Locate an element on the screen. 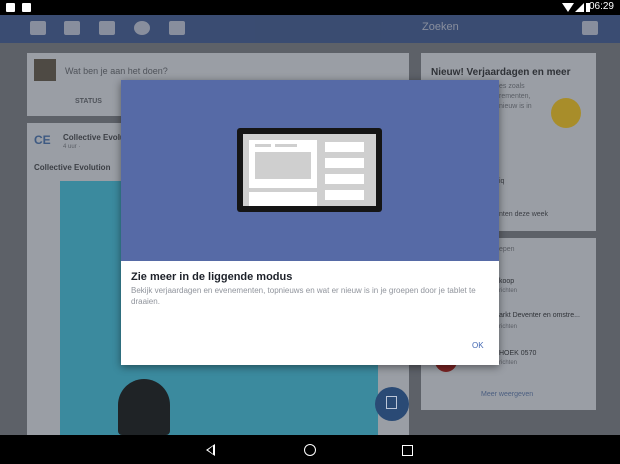 This screenshot has height=464, width=620. app-top-bar: Zoeken is located at coordinates (310, 29).